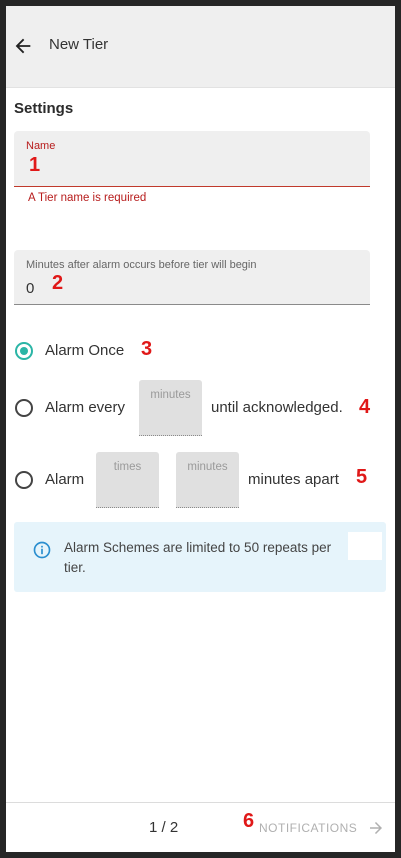 This screenshot has width=401, height=858. Describe the element at coordinates (308, 828) in the screenshot. I see `next-notifications-label: NOTIFICATIONS` at that location.